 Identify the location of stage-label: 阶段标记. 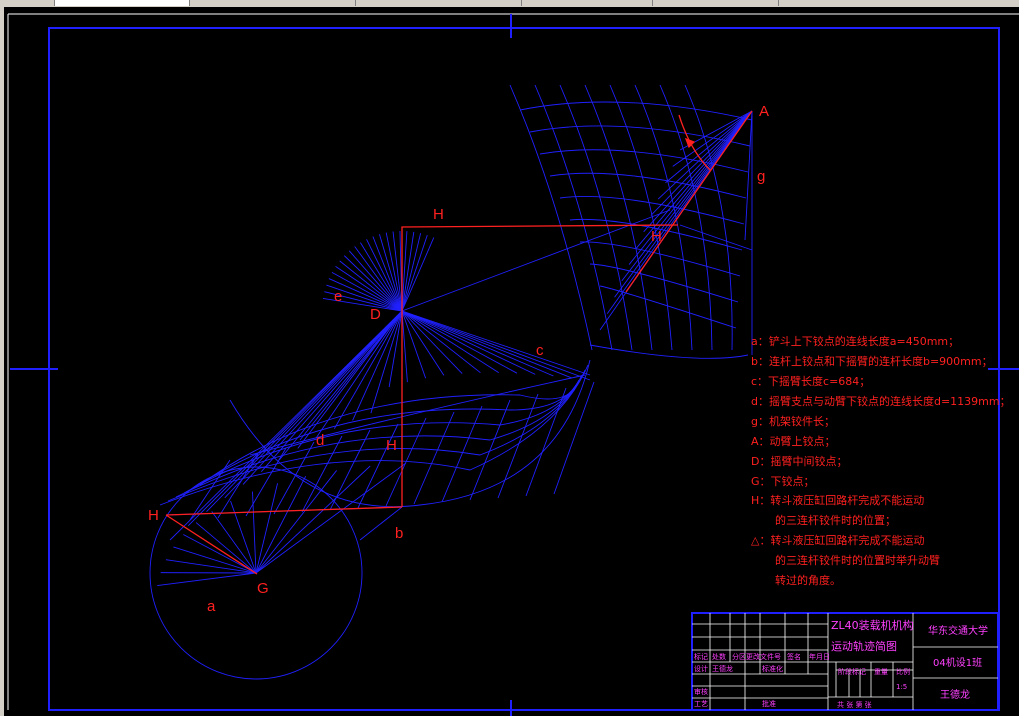
(852, 671).